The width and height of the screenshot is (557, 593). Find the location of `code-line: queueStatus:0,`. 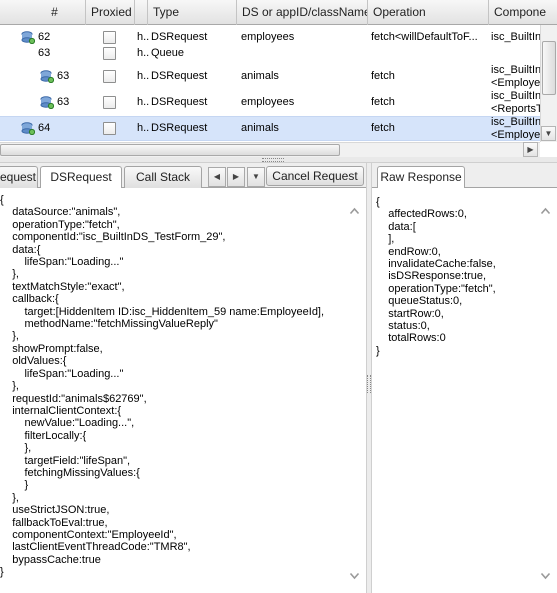

code-line: queueStatus:0, is located at coordinates (419, 301).